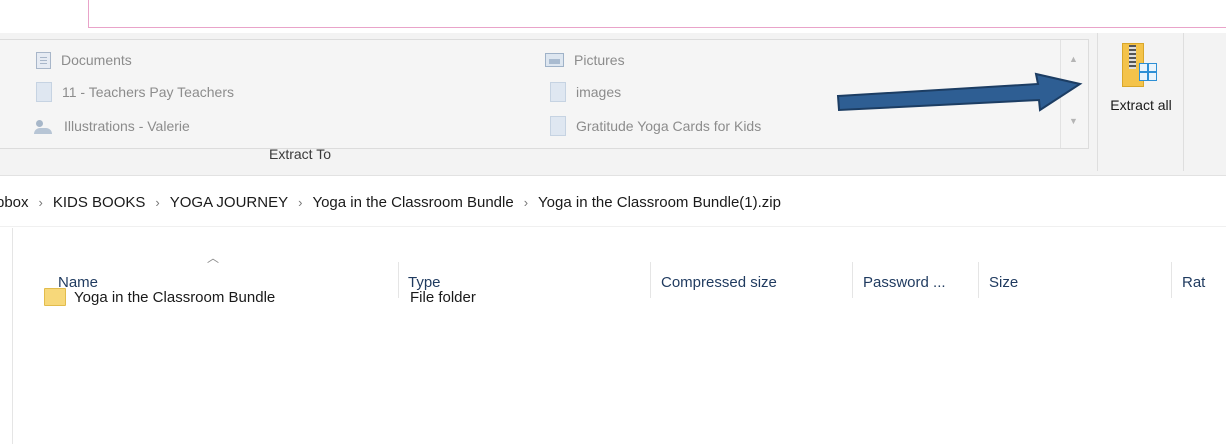 This screenshot has height=444, width=1226. Describe the element at coordinates (44, 126) in the screenshot. I see `people-folder-icon` at that location.